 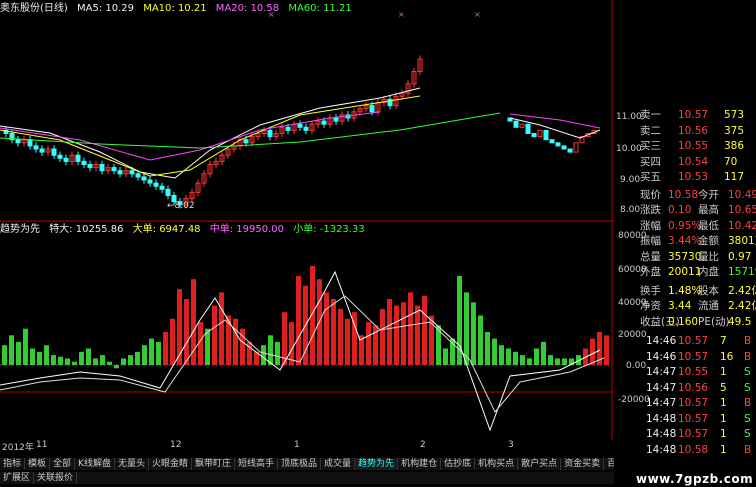 I want to click on indicator-name: 趋势为先, so click(x=20, y=229).